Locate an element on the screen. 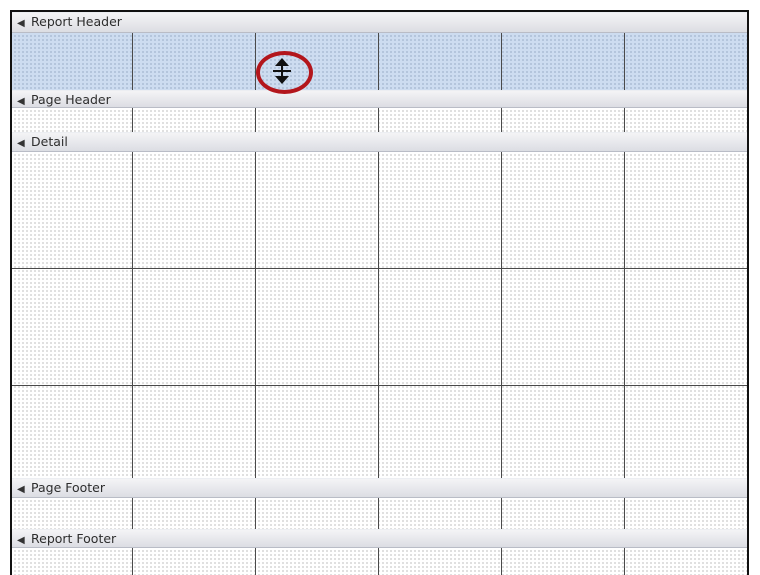 The height and width of the screenshot is (575, 760). section-label: Page Header is located at coordinates (71, 99).